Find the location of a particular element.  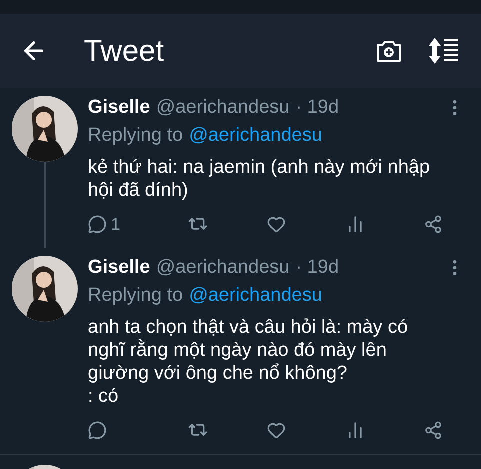

reply-count: 1 is located at coordinates (115, 224).